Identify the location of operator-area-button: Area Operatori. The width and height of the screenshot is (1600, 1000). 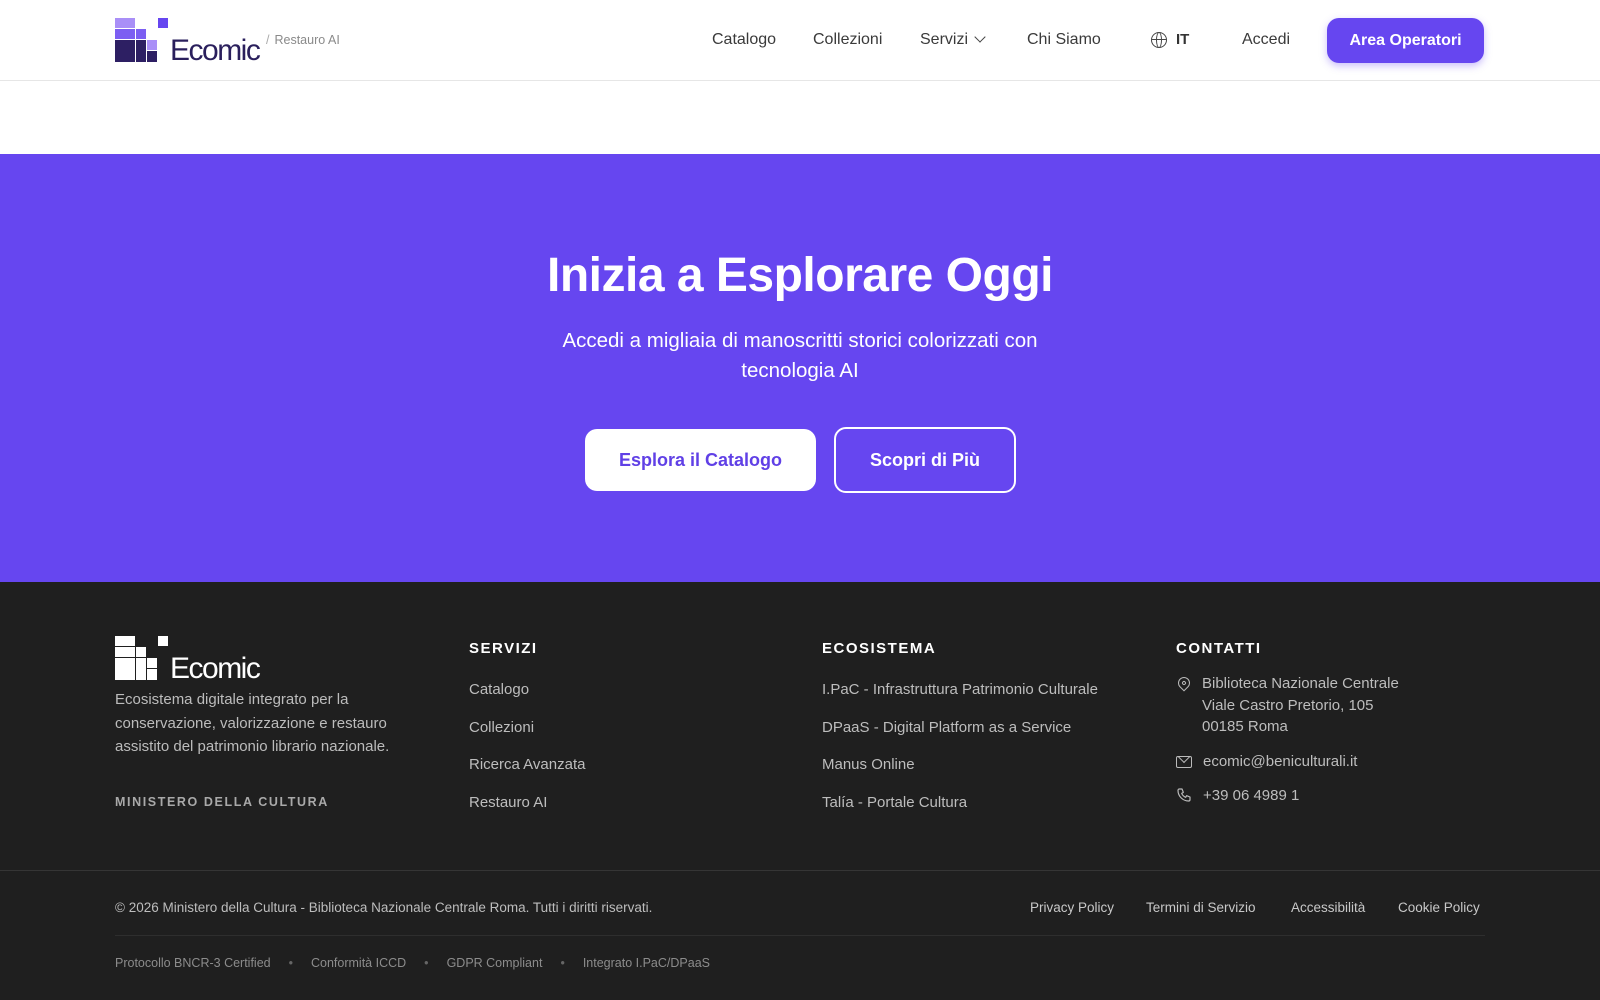
(1405, 40).